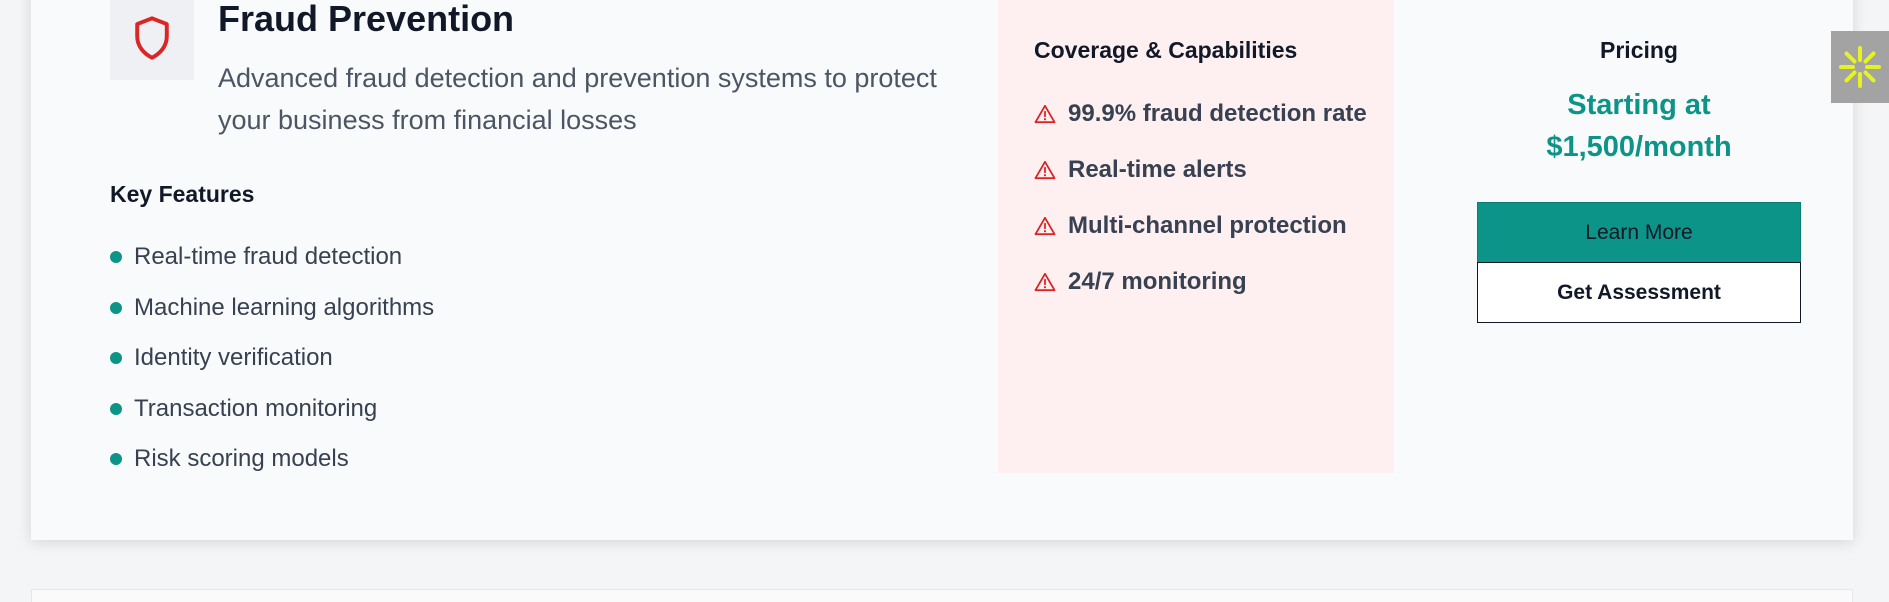  I want to click on get-assessment-button: Get Assessment, so click(1639, 292).